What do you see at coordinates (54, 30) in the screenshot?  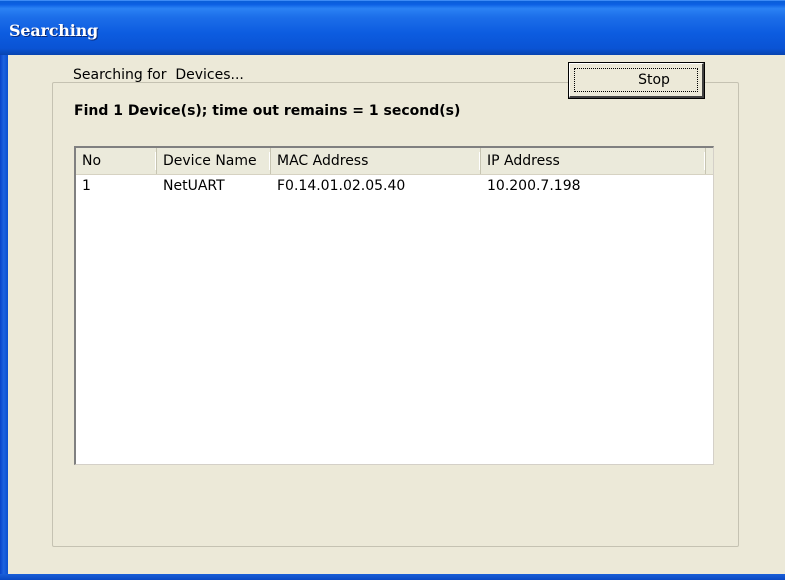 I see `window-title: Searching` at bounding box center [54, 30].